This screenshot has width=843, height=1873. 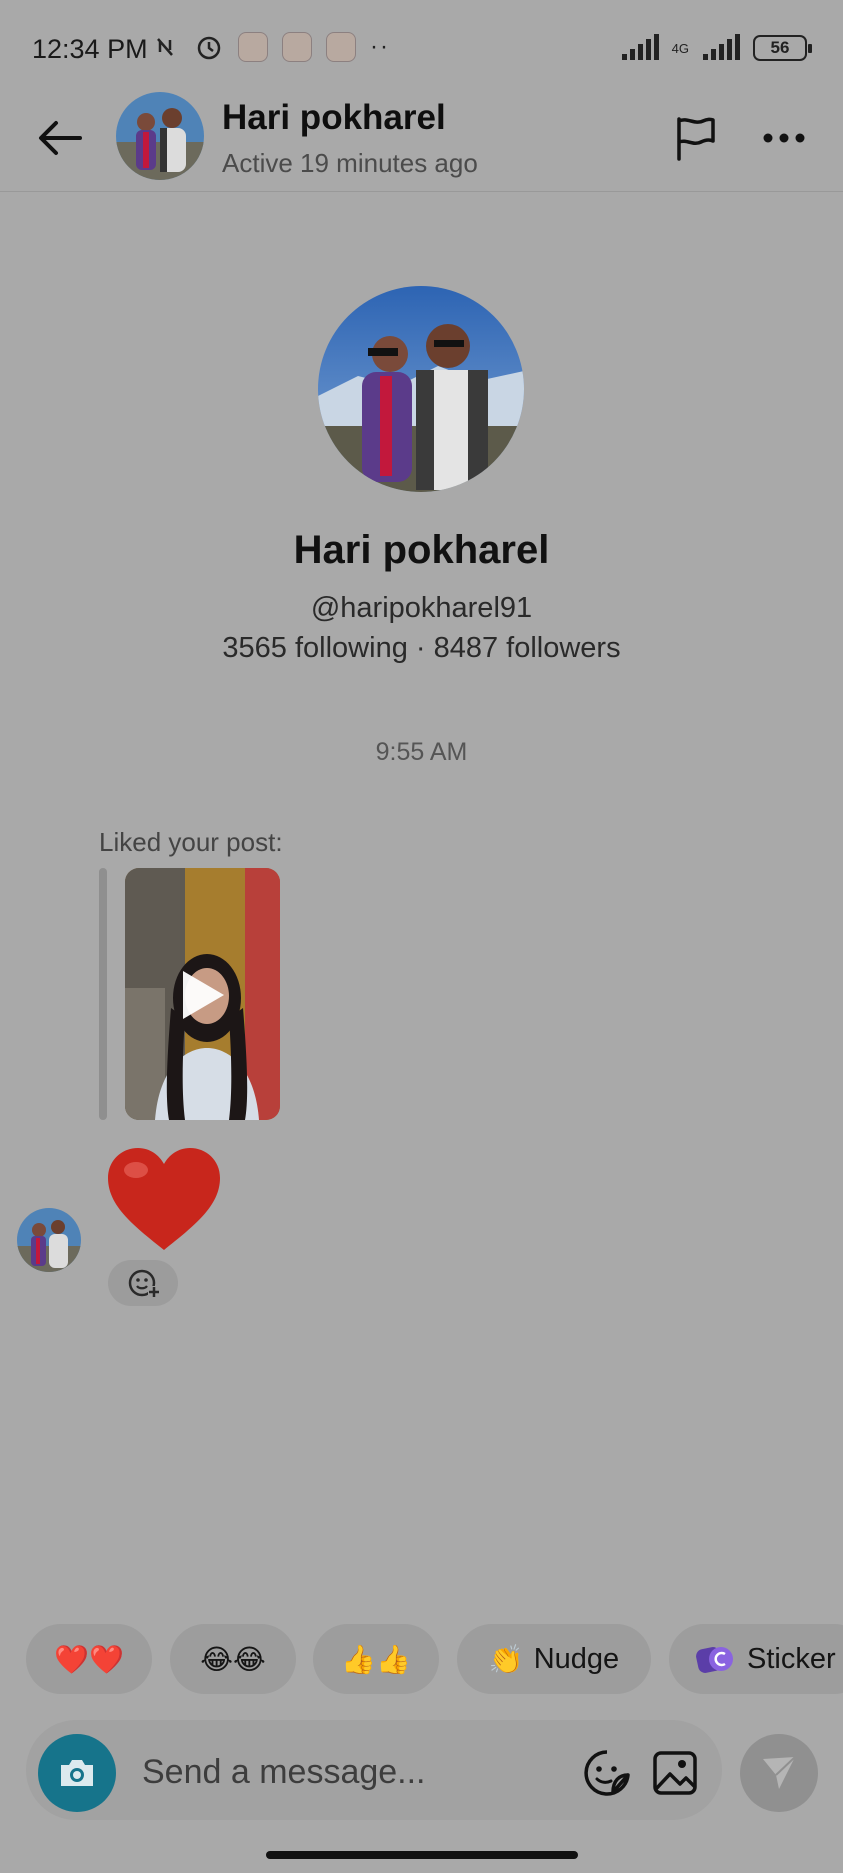 I want to click on gallery-button, so click(x=675, y=1773).